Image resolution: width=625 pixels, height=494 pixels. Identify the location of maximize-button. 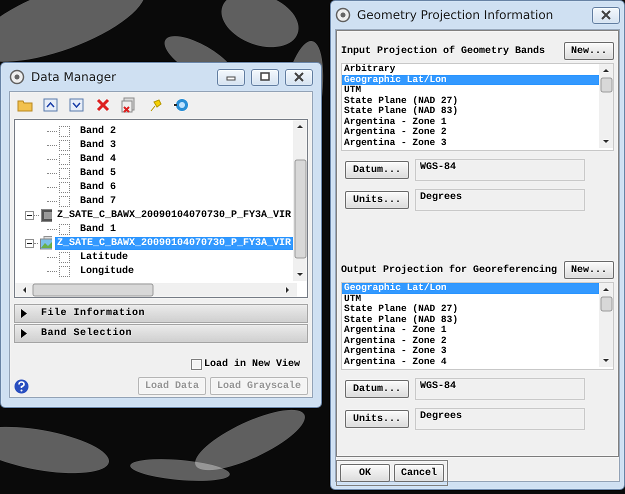
(265, 77).